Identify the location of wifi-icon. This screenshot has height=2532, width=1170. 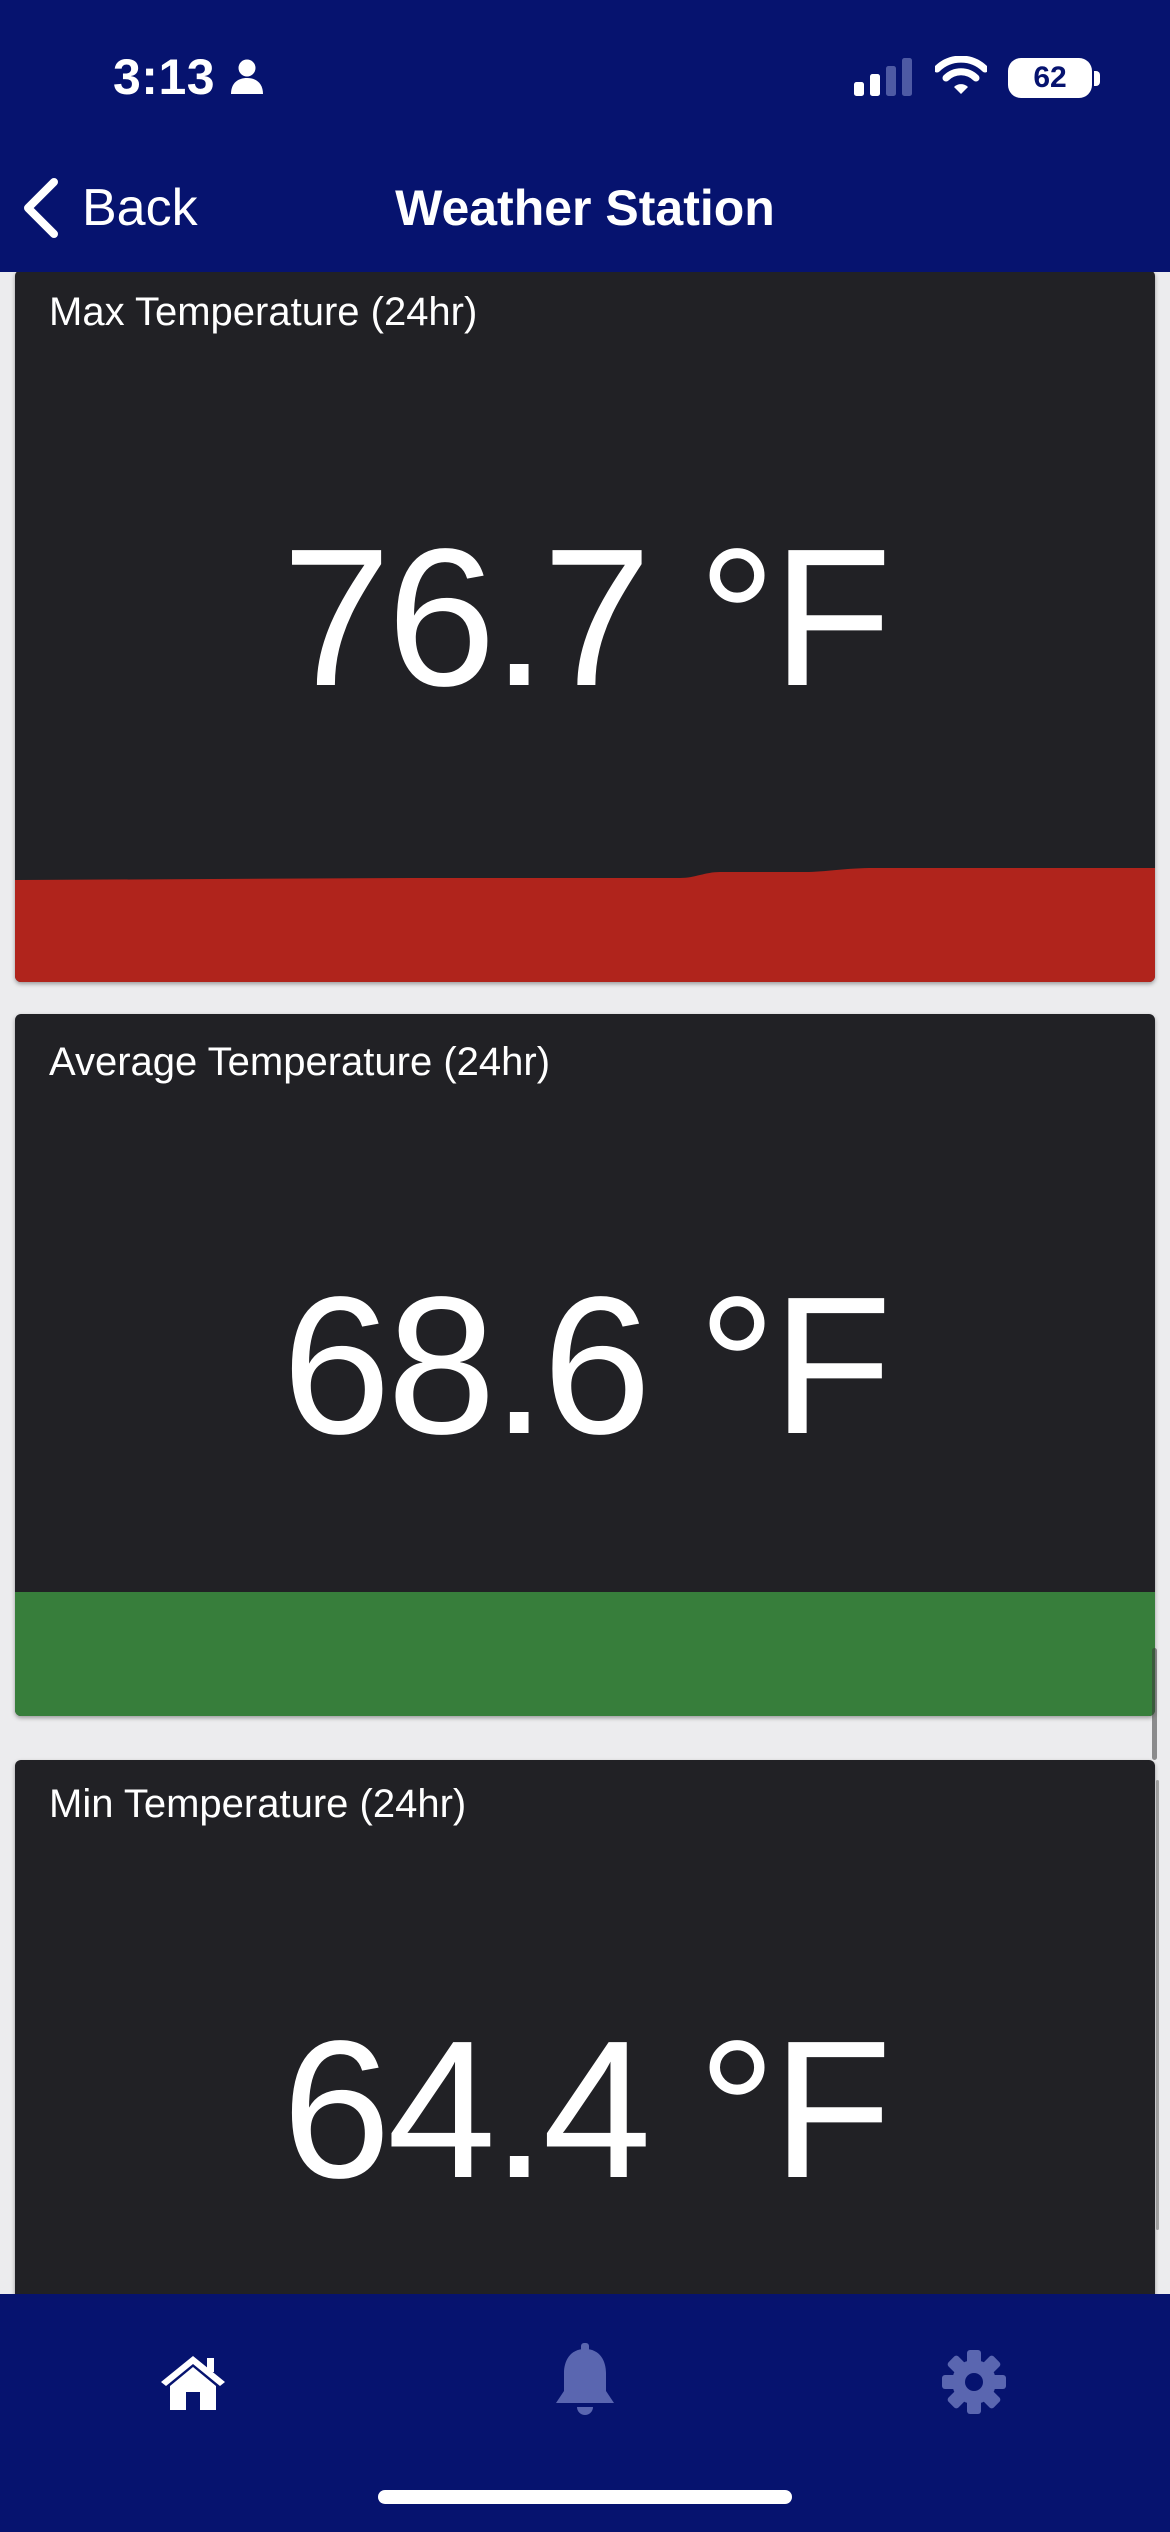
(961, 78).